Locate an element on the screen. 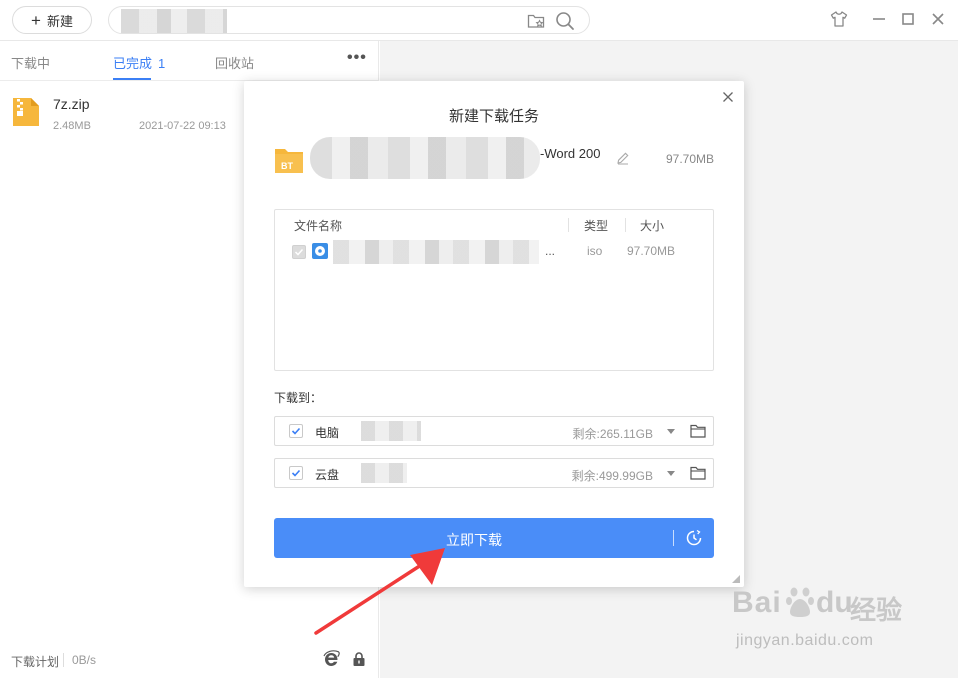  task-size: 97.70MB is located at coordinates (689, 159).